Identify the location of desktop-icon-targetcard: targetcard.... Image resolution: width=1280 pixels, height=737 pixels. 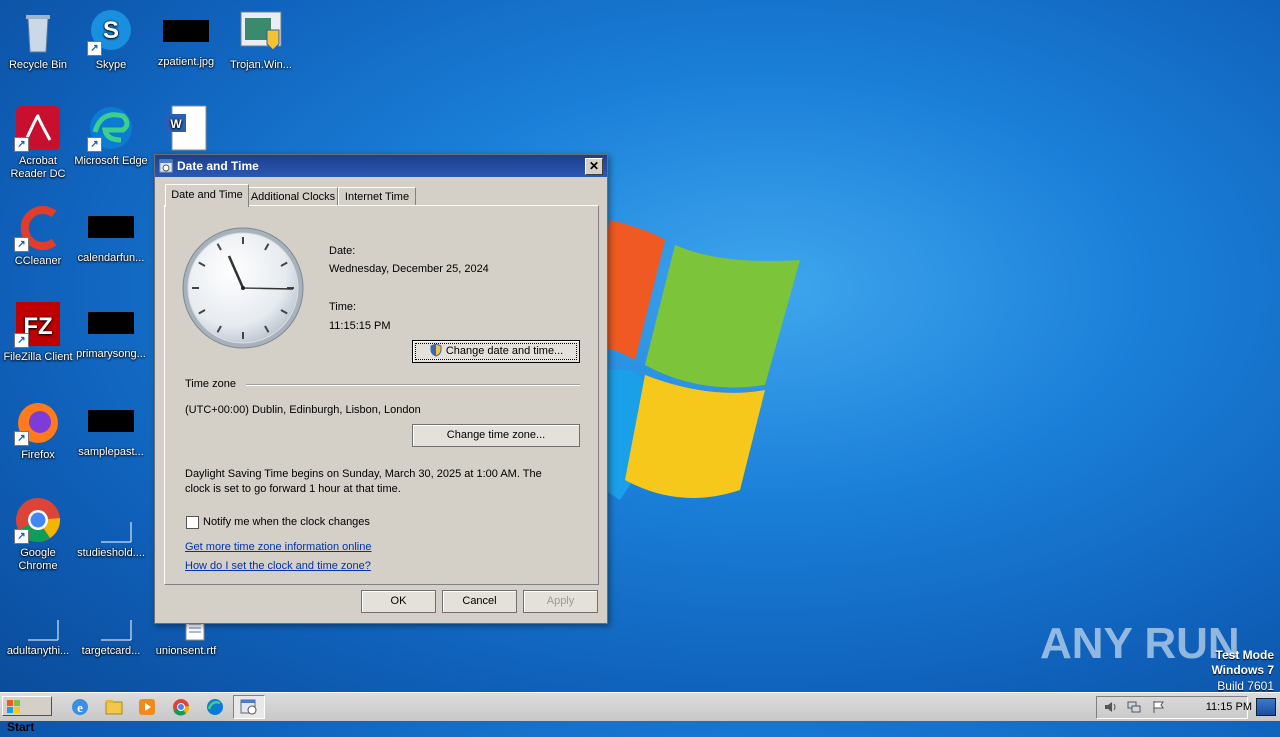
(111, 626).